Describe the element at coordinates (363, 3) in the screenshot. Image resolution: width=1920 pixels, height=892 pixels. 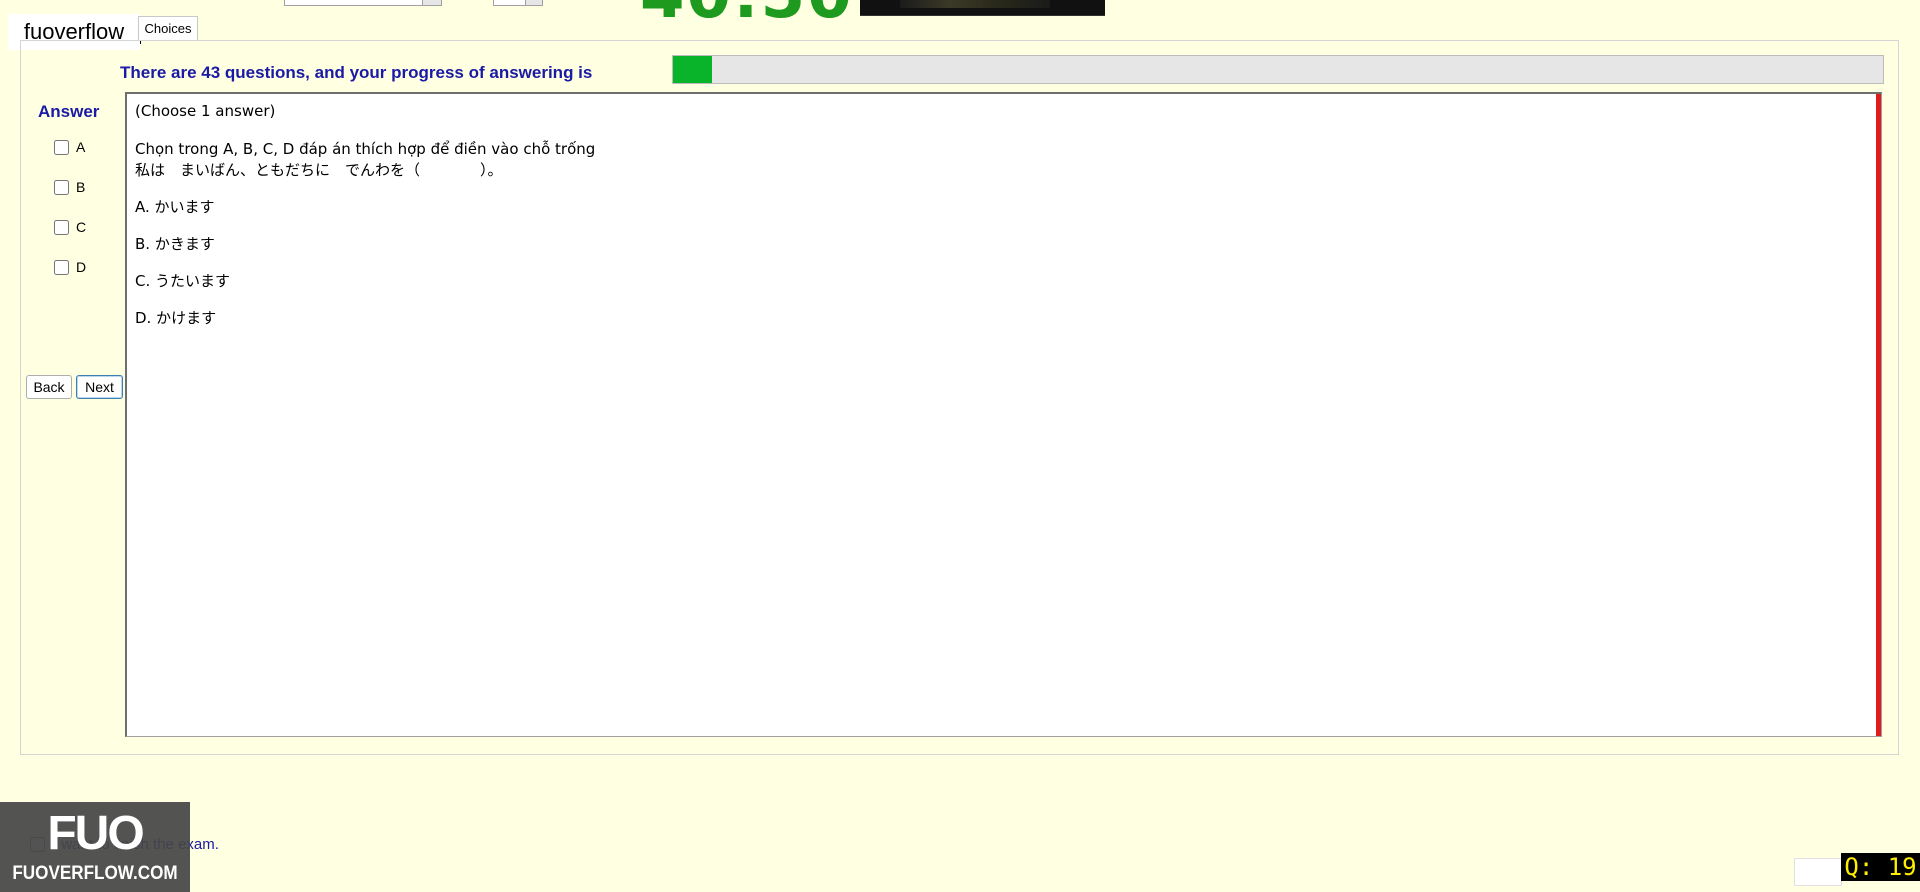
I see `exam-code-combobox` at that location.